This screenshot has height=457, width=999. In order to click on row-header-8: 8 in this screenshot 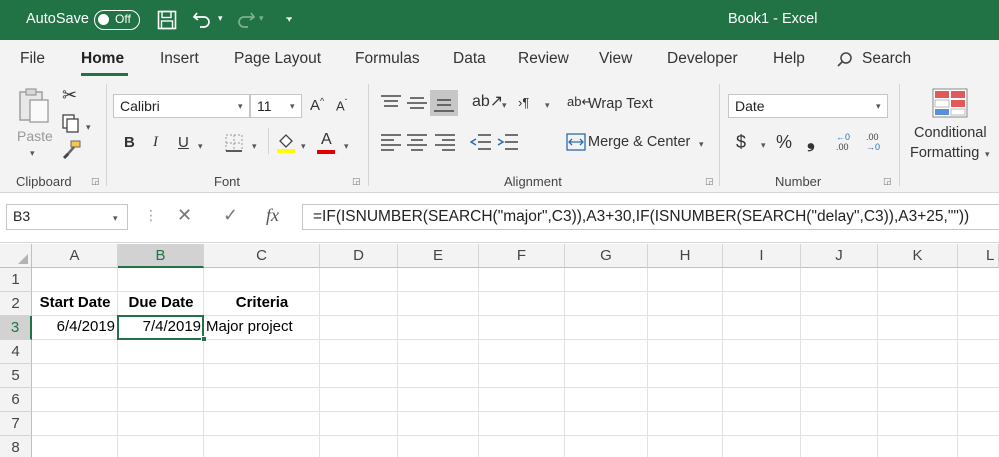, I will do `click(16, 446)`.